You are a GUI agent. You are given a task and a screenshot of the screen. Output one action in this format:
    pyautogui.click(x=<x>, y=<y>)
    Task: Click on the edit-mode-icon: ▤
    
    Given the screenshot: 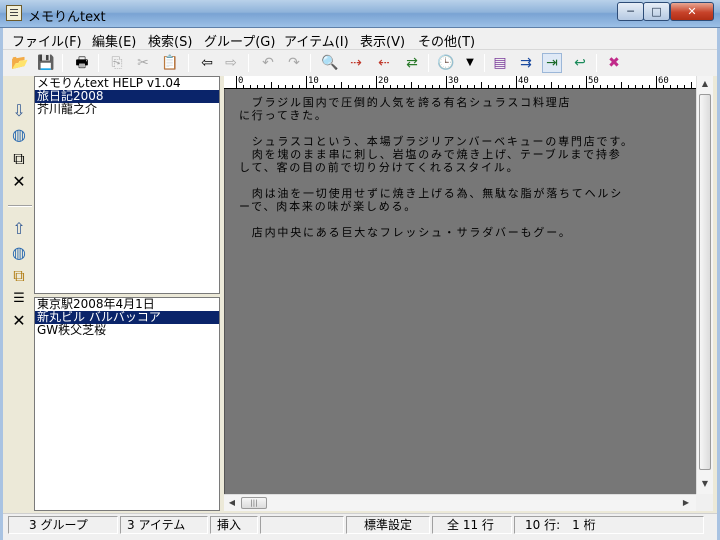 What is the action you would take?
    pyautogui.click(x=500, y=63)
    